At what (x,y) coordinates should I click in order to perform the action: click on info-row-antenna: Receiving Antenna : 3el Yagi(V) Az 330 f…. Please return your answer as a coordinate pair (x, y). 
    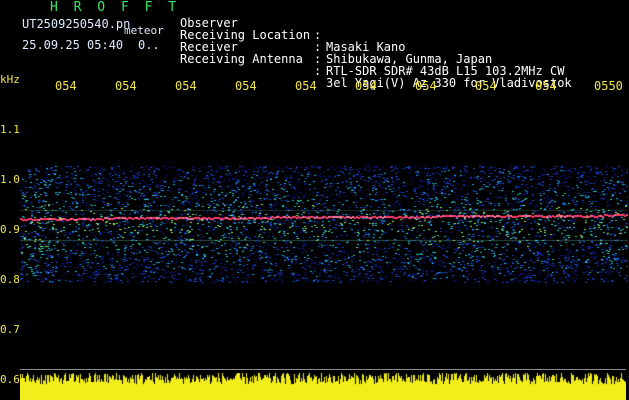
    Looking at the image, I should click on (314, 65).